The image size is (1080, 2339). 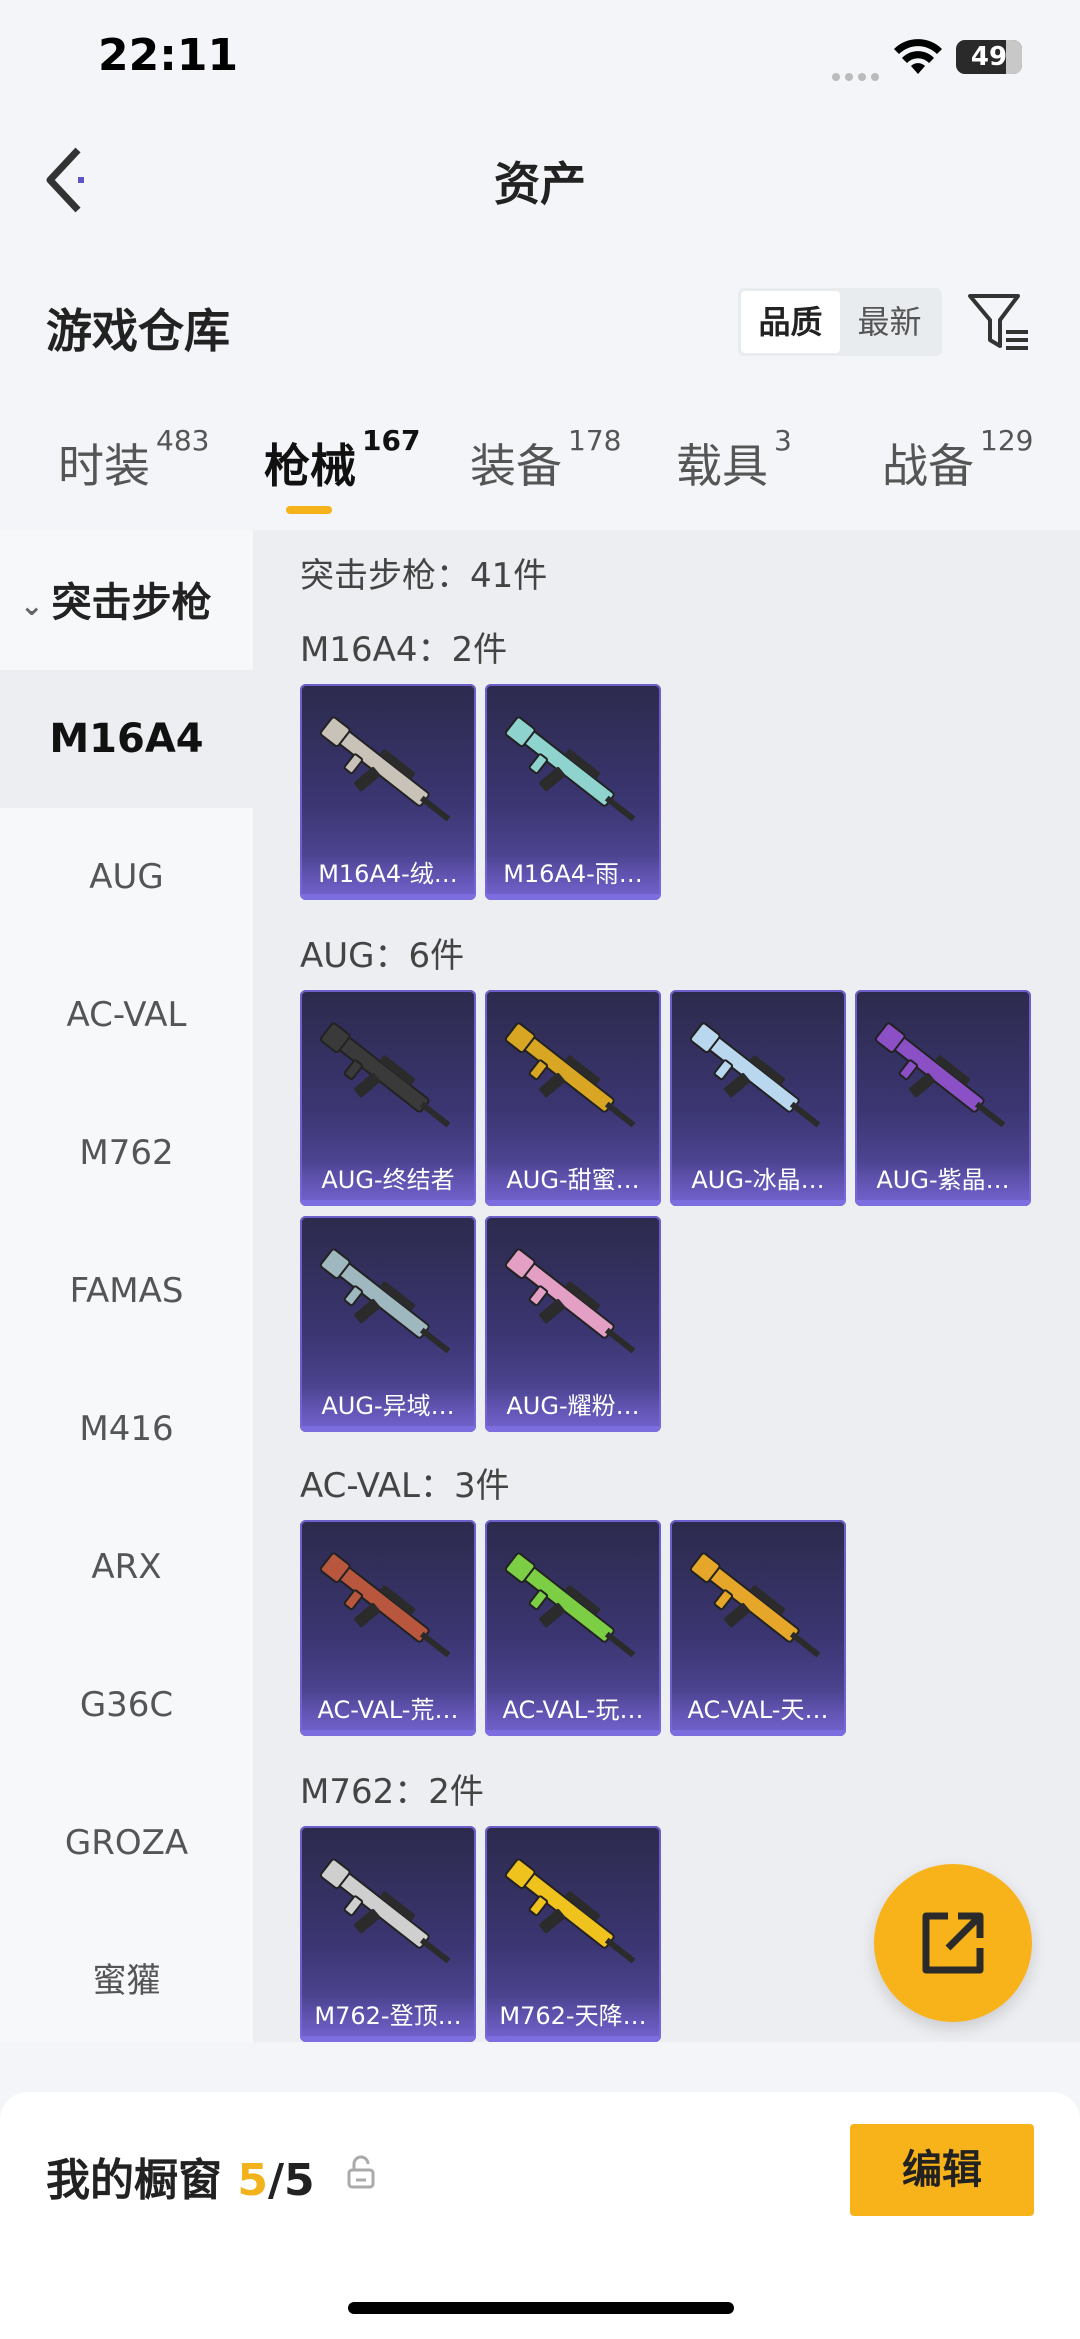 I want to click on sort-latest-button: 最新, so click(x=889, y=322).